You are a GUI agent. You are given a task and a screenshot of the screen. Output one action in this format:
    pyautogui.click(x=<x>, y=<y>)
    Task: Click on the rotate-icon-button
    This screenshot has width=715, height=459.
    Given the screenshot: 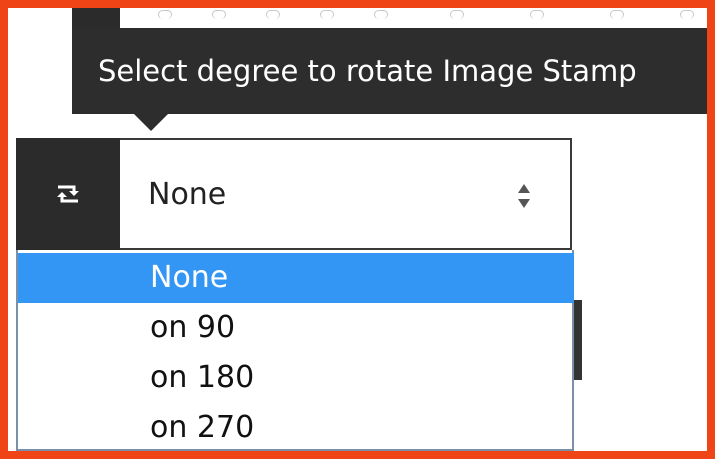 What is the action you would take?
    pyautogui.click(x=68, y=194)
    